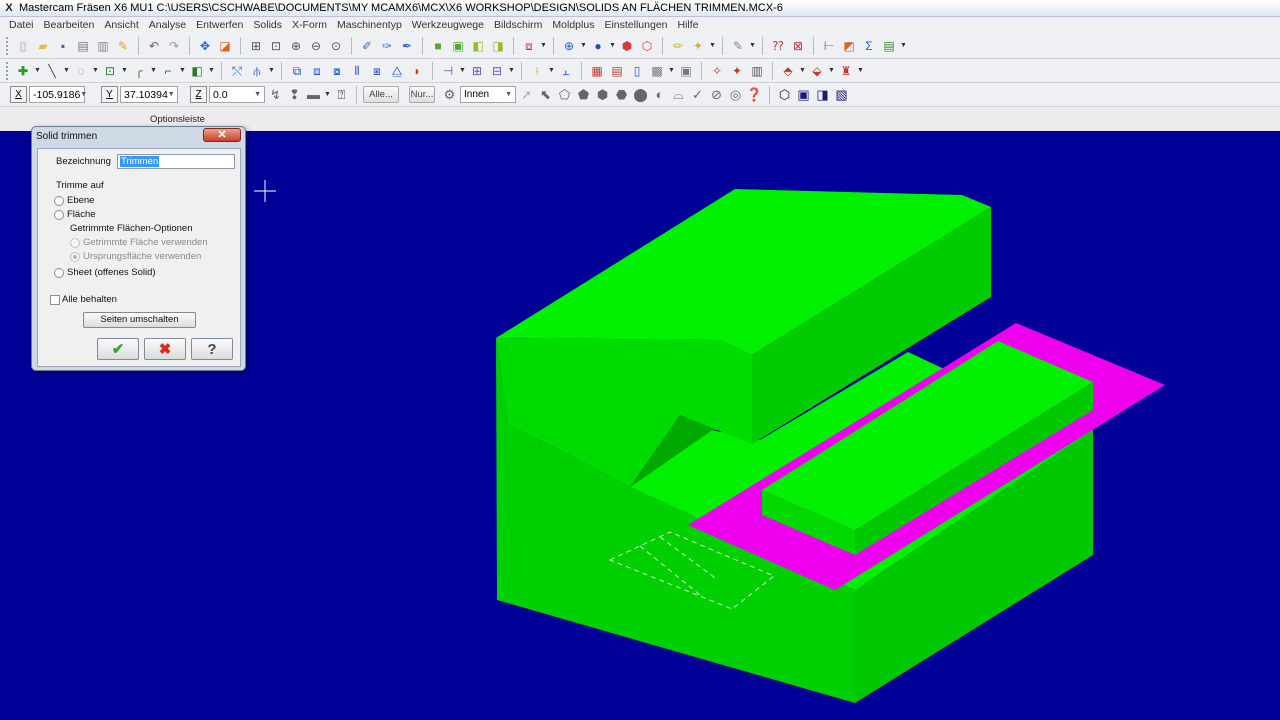 The image size is (1280, 720). What do you see at coordinates (276, 46) in the screenshot?
I see `zoom-window-icon: ⊡` at bounding box center [276, 46].